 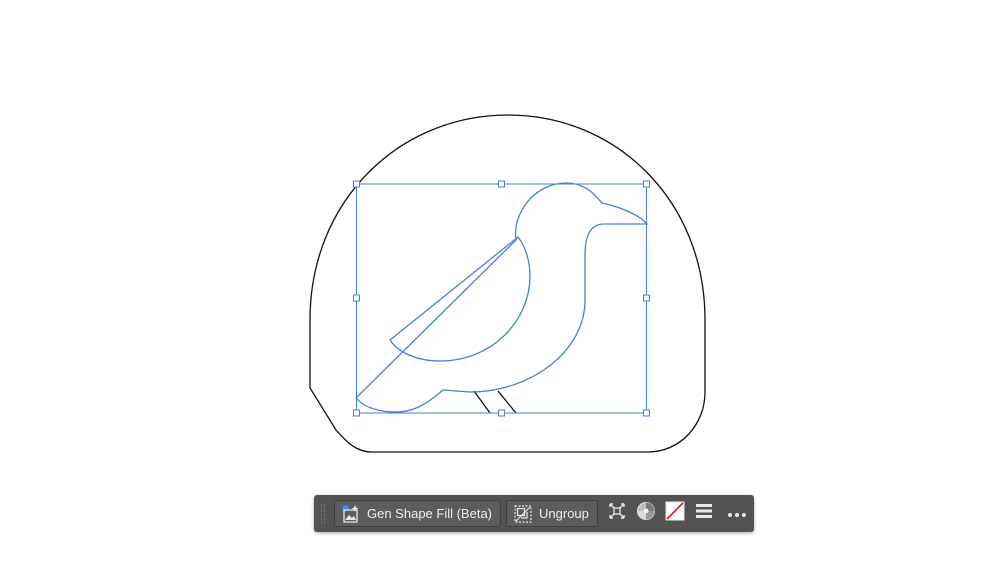 What do you see at coordinates (351, 514) in the screenshot?
I see `gen-shape-fill-icon` at bounding box center [351, 514].